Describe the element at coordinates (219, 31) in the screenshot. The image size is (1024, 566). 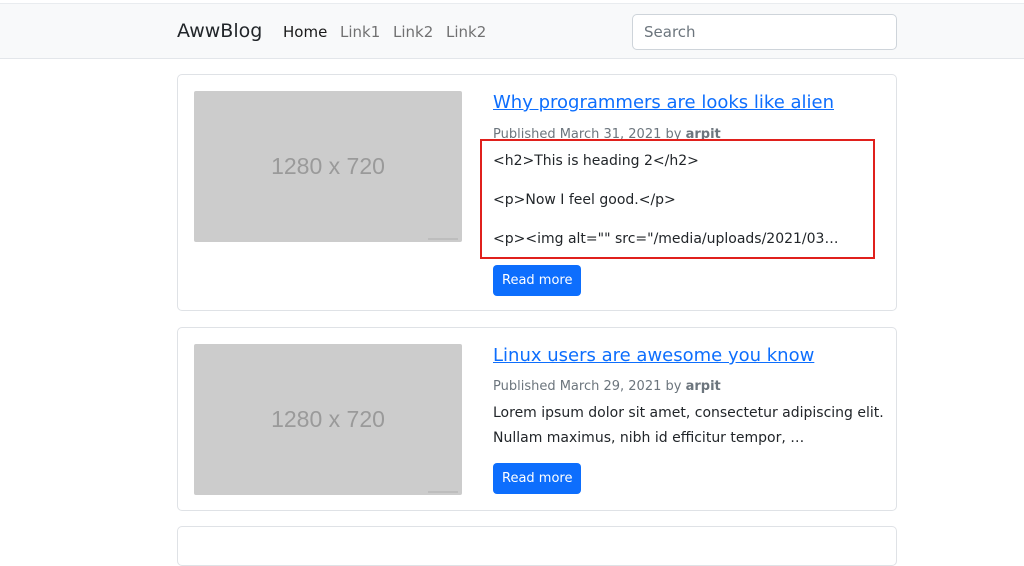
I see `brand-logo: AwwBlog` at that location.